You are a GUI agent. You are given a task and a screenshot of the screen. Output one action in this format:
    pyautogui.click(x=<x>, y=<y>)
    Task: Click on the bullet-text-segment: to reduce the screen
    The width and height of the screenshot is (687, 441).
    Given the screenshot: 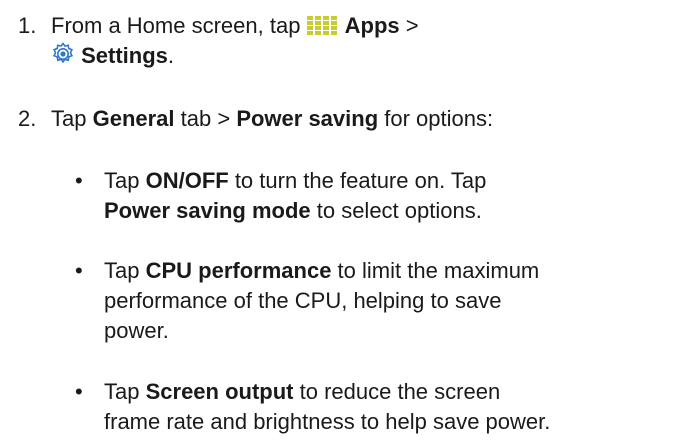 What is the action you would take?
    pyautogui.click(x=397, y=391)
    